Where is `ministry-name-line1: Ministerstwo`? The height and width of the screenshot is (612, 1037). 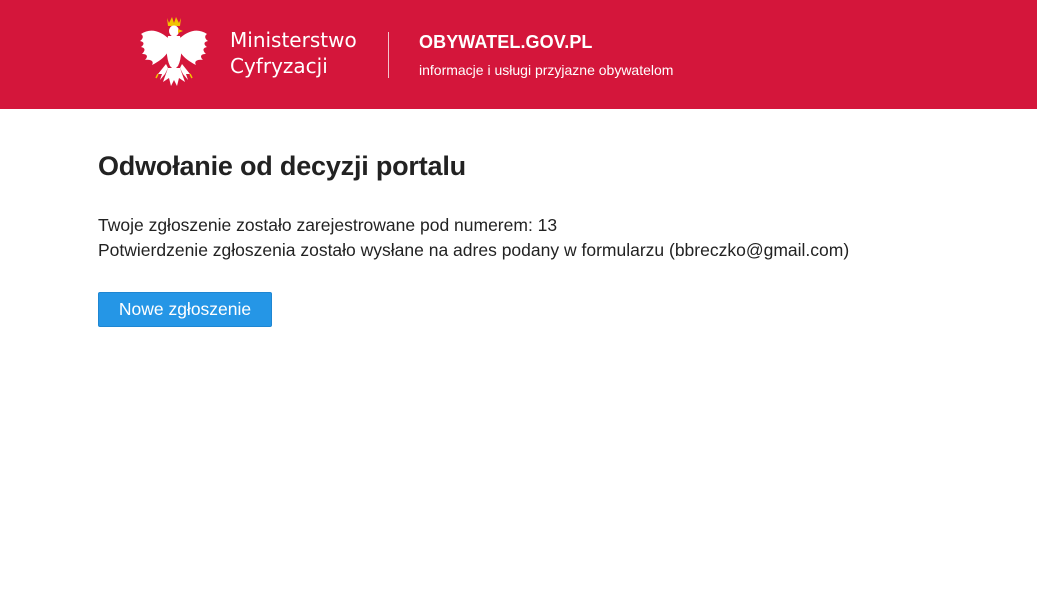 ministry-name-line1: Ministerstwo is located at coordinates (293, 40).